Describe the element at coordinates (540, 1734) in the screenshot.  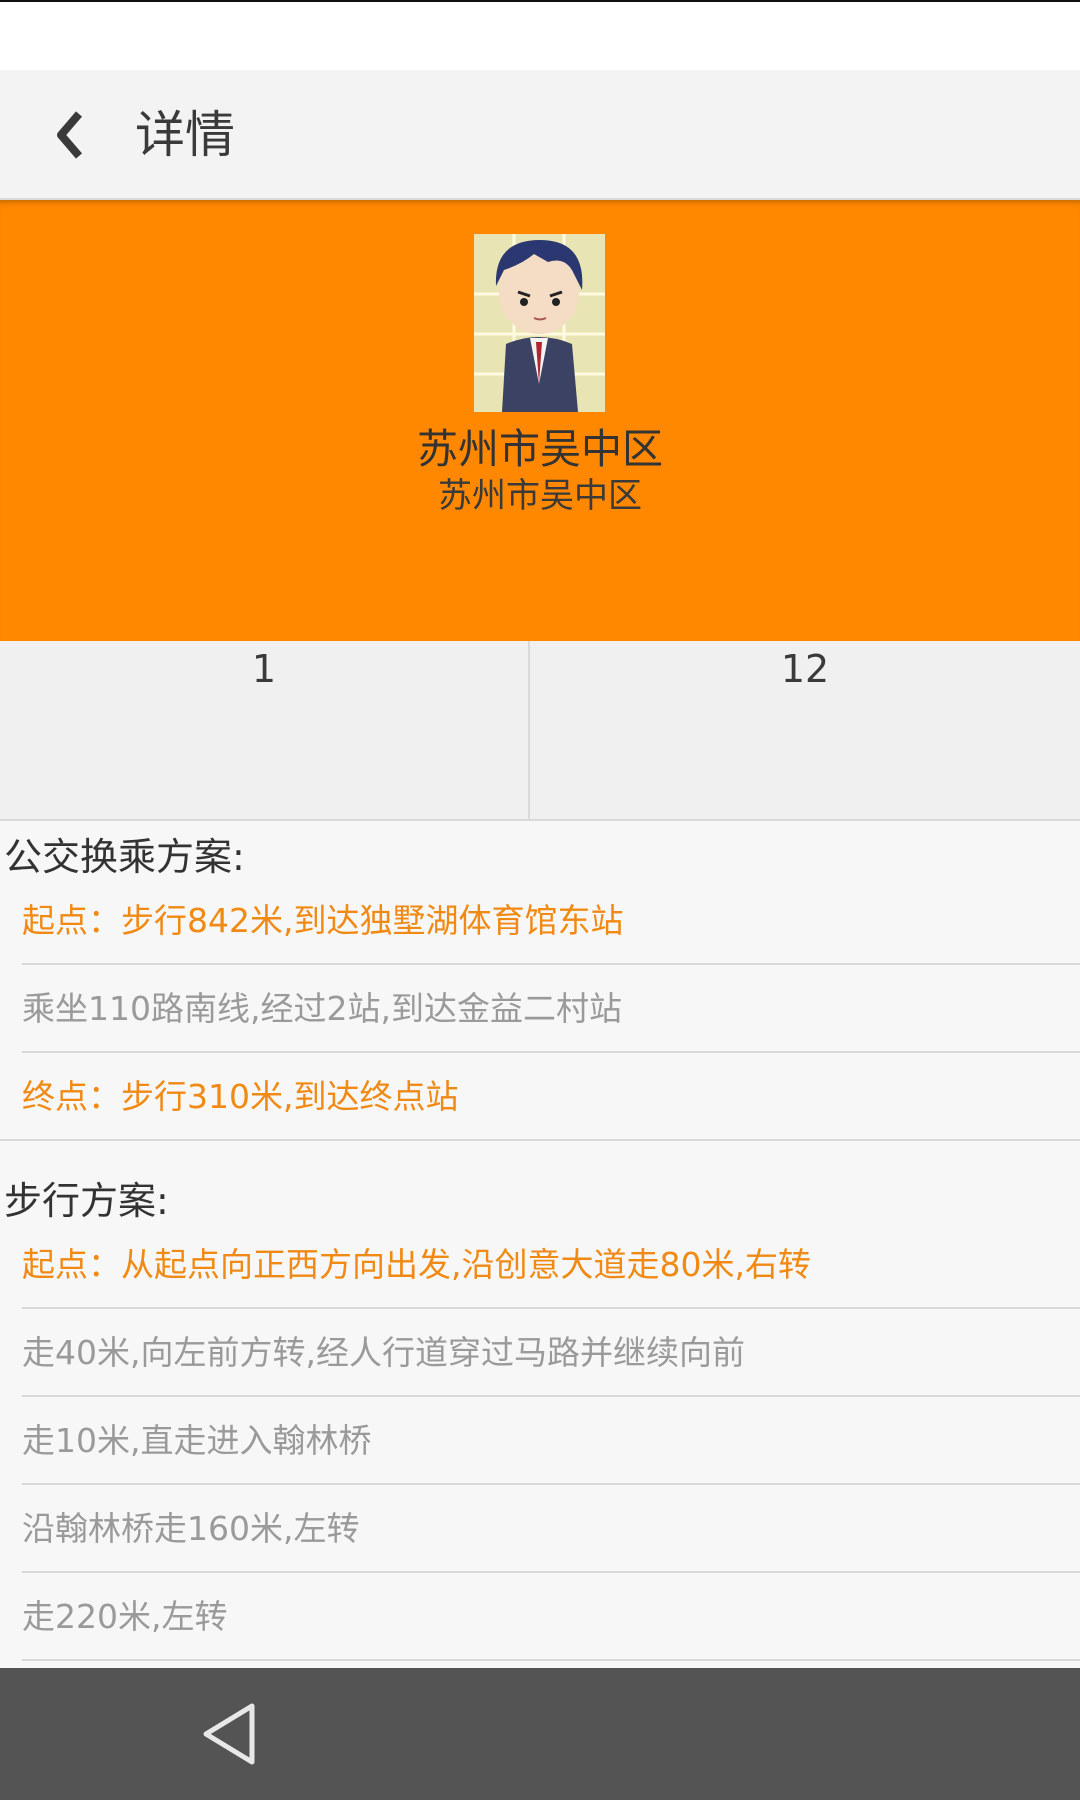
I see `navigation-bar` at that location.